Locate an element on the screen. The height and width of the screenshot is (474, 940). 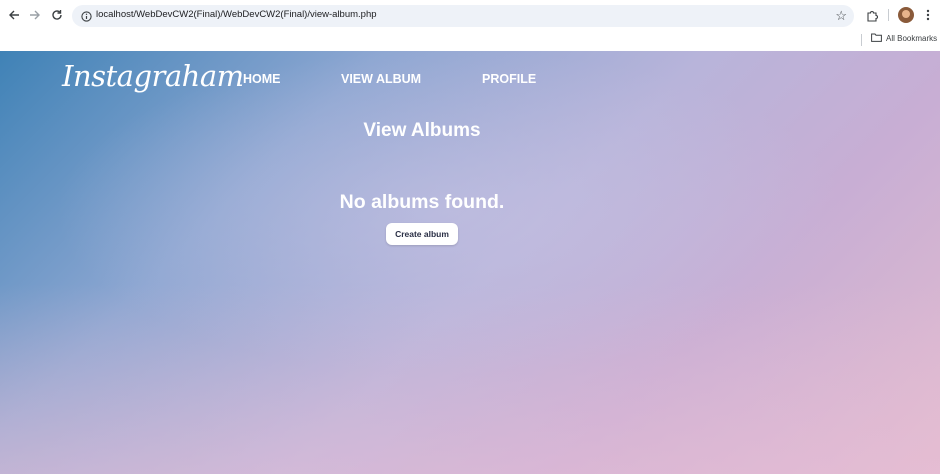
forward-arrow-icon is located at coordinates (35, 15).